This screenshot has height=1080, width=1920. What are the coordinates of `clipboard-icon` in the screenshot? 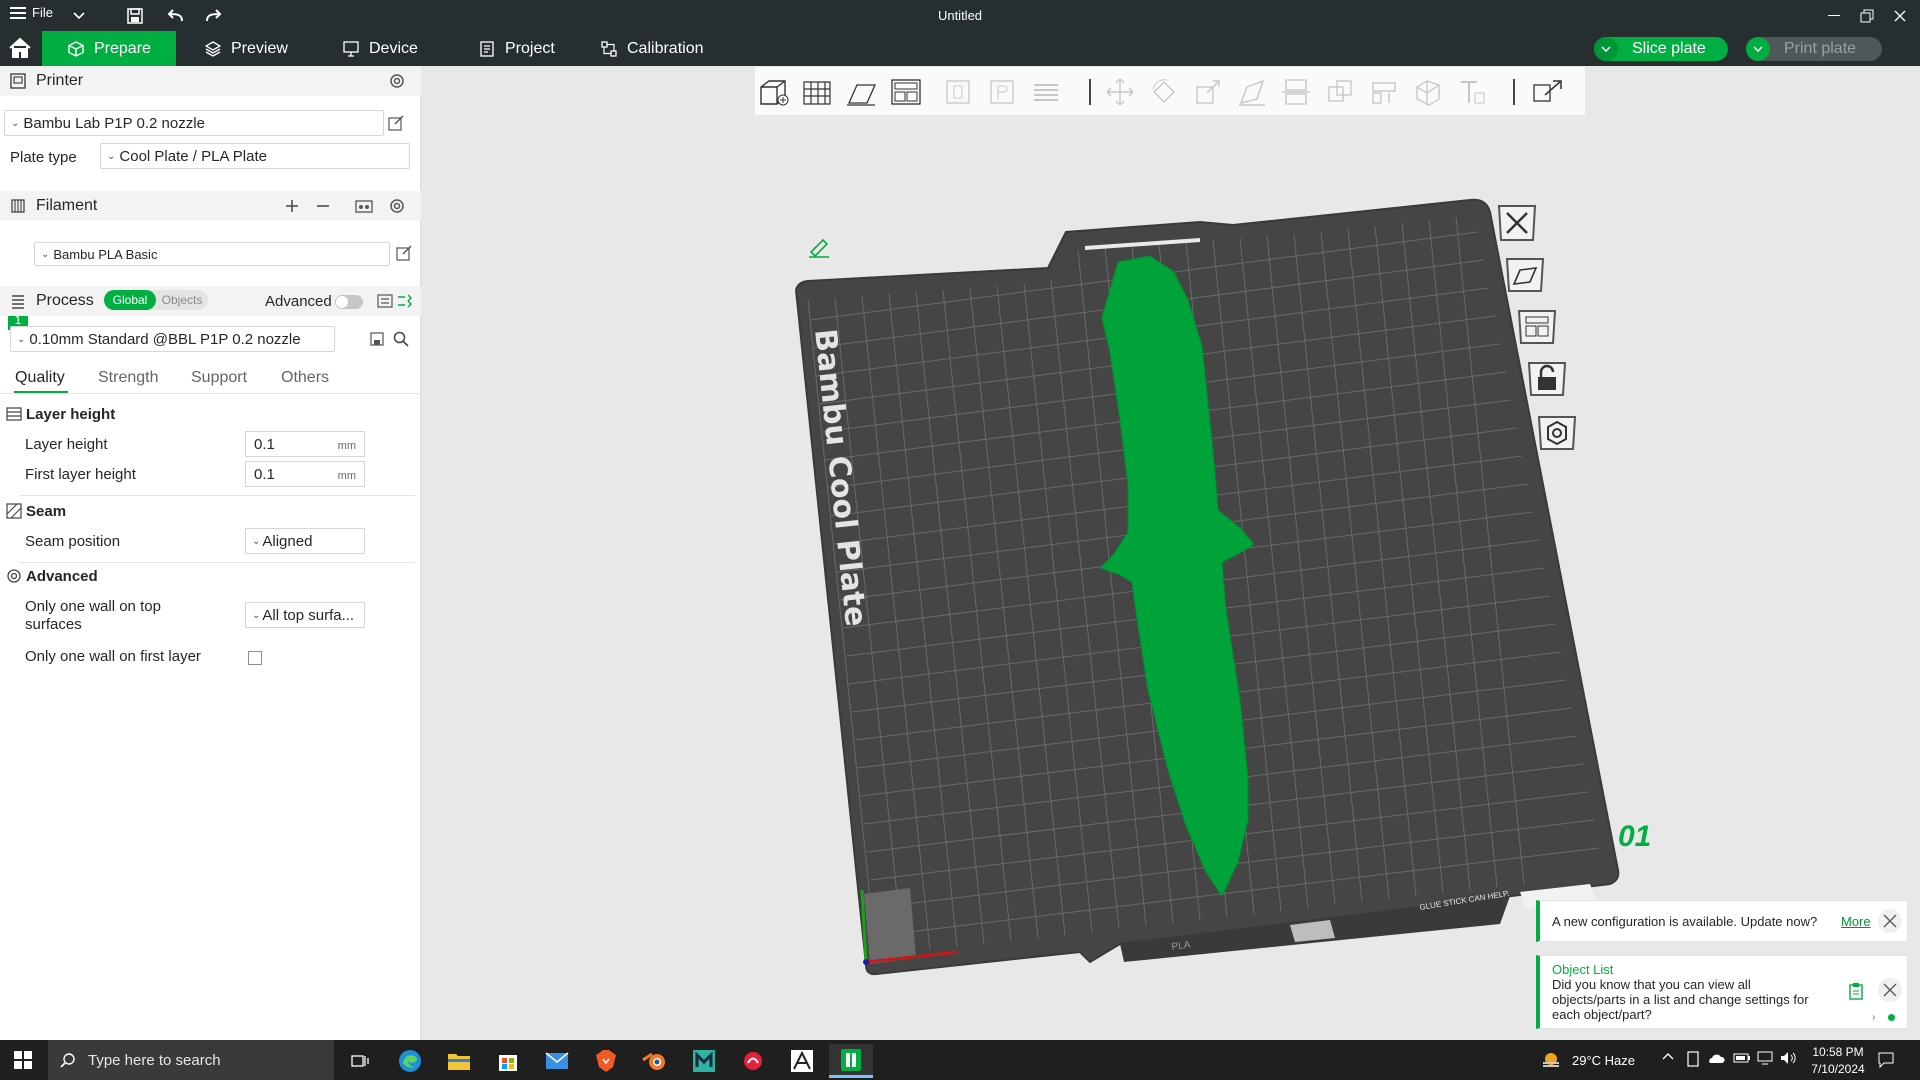 It's located at (1856, 991).